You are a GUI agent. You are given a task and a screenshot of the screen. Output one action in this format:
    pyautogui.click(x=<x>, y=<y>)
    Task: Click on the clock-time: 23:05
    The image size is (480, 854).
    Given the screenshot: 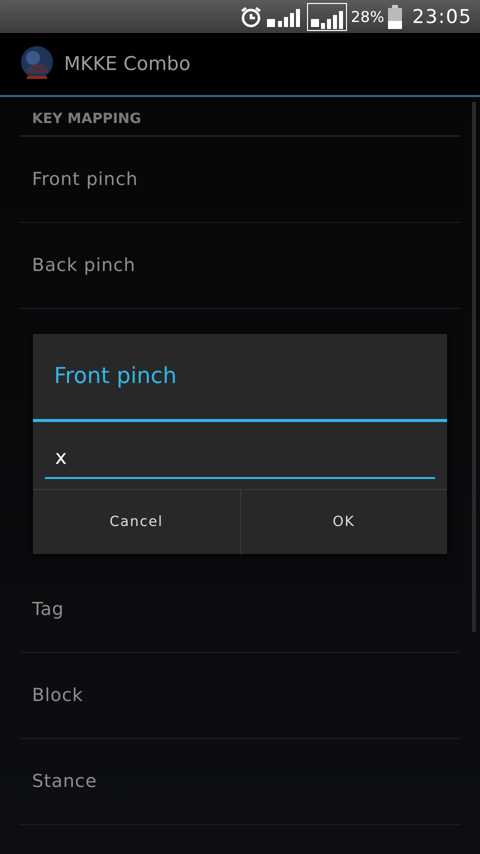 What is the action you would take?
    pyautogui.click(x=442, y=17)
    